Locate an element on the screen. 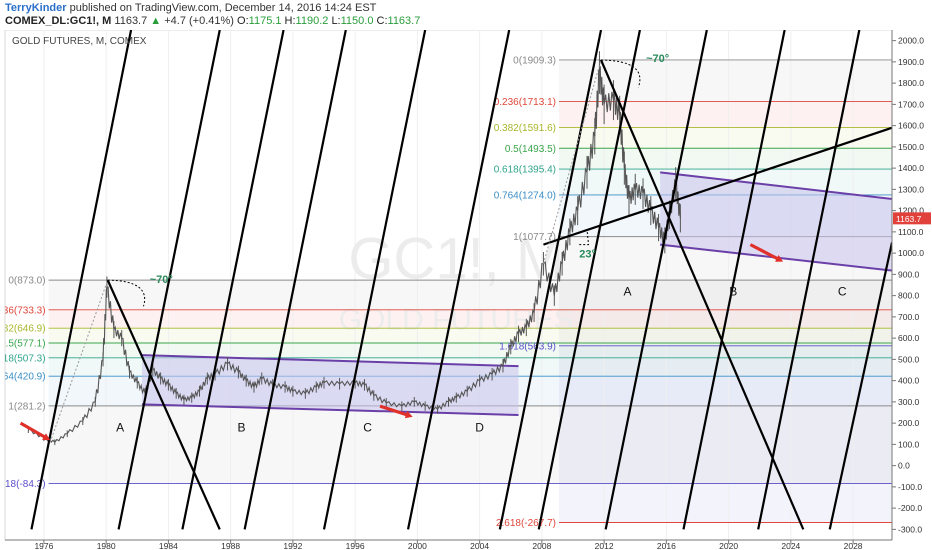 Image resolution: width=932 pixels, height=550 pixels. fib_levels-label: 0.764(420.9) is located at coordinates (23, 377).